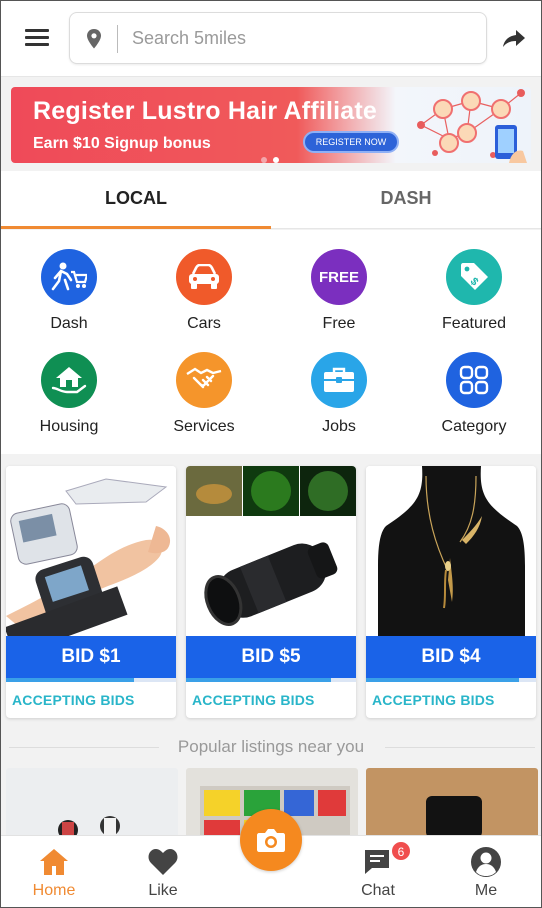  I want to click on category-label: Category, so click(474, 426).